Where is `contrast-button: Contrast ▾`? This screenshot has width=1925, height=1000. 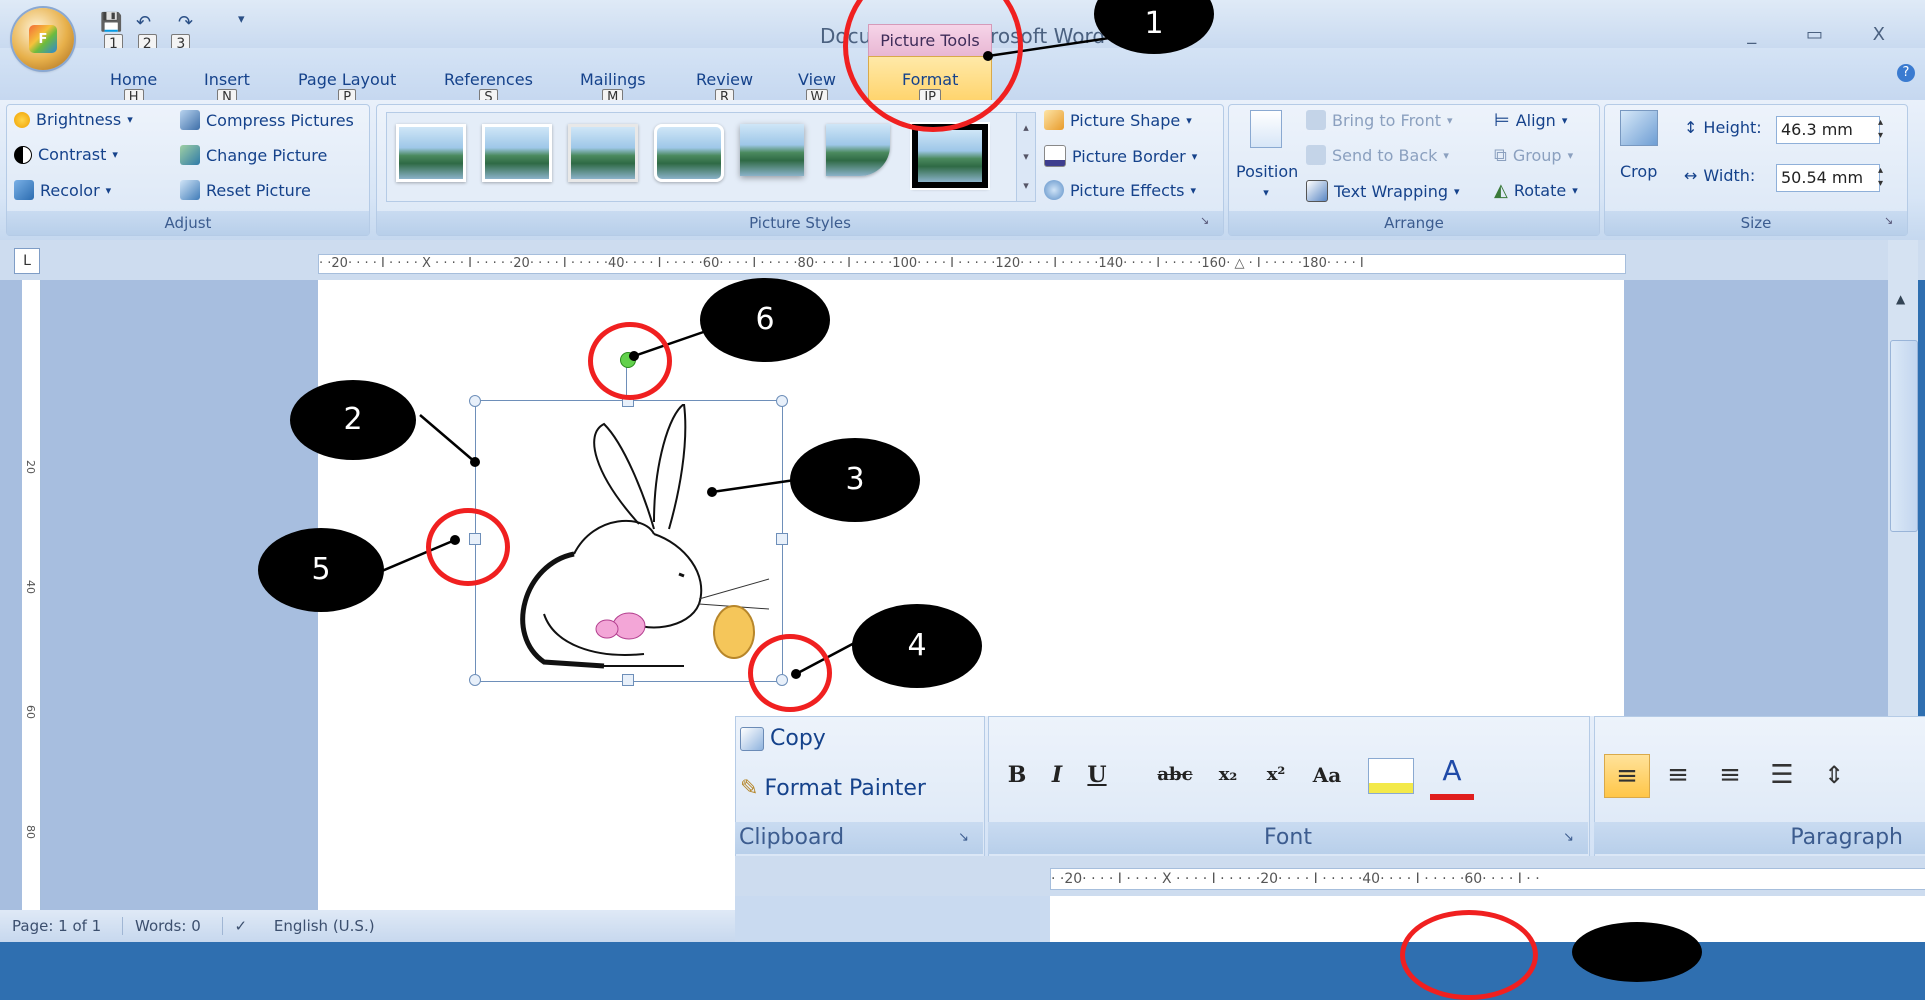 contrast-button: Contrast ▾ is located at coordinates (66, 154).